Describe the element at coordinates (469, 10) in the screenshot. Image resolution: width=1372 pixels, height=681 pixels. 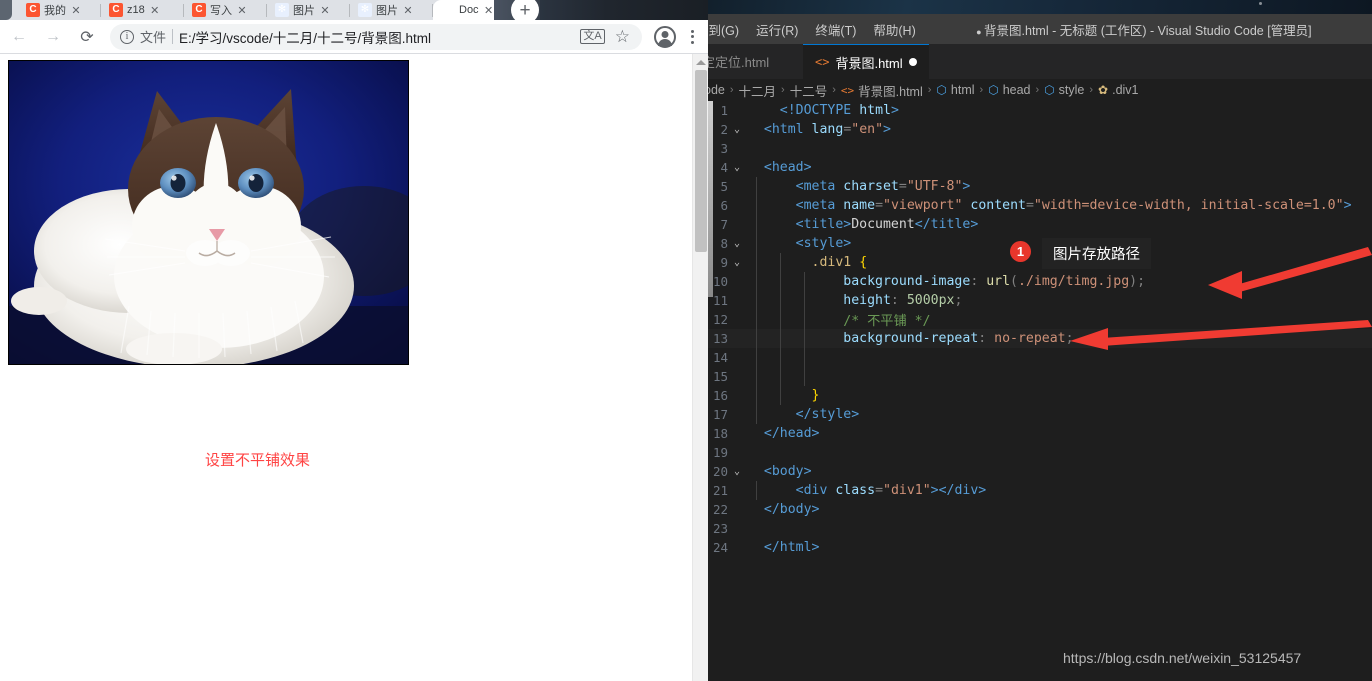
I see `browser-tab-label: Doc` at that location.